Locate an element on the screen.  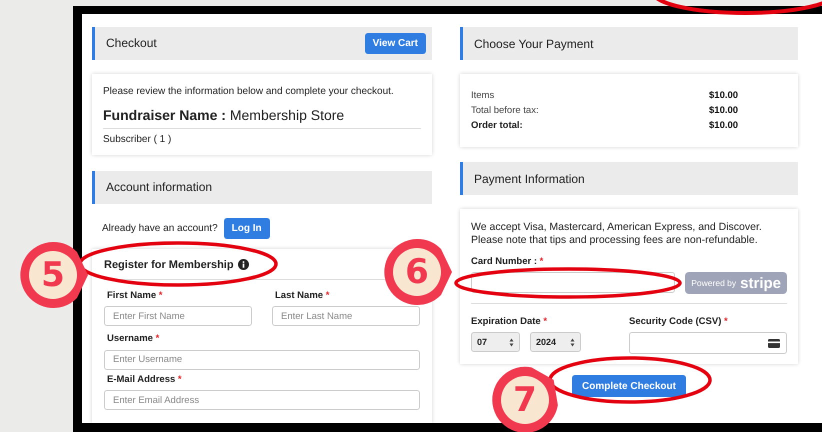
panel-title: Account information is located at coordinates (159, 187).